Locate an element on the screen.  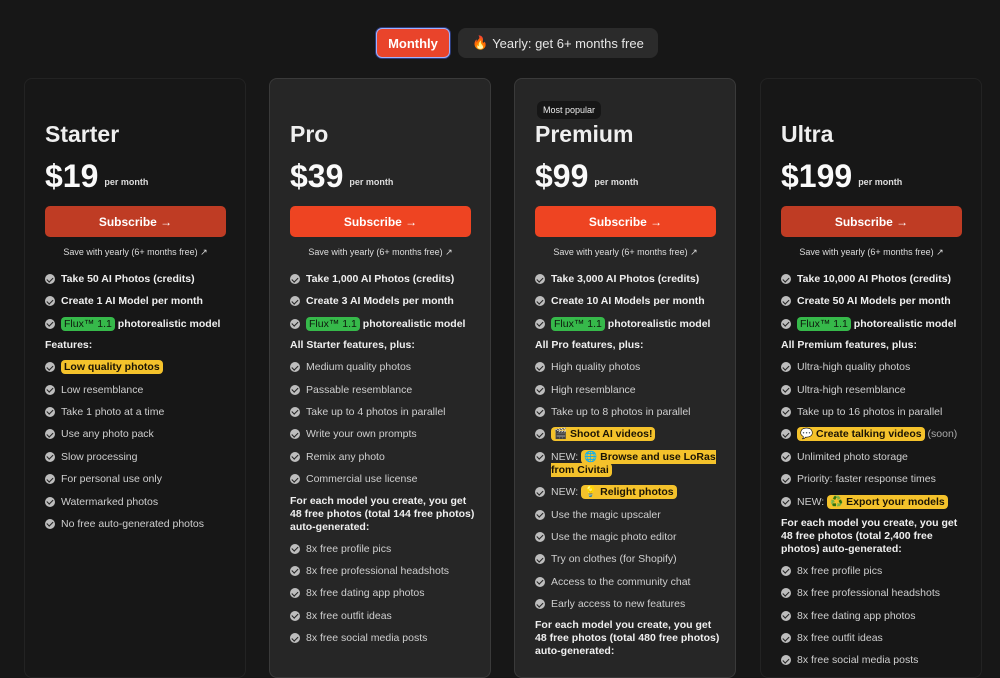
feature-item: Write your own prompts is located at coordinates (385, 434).